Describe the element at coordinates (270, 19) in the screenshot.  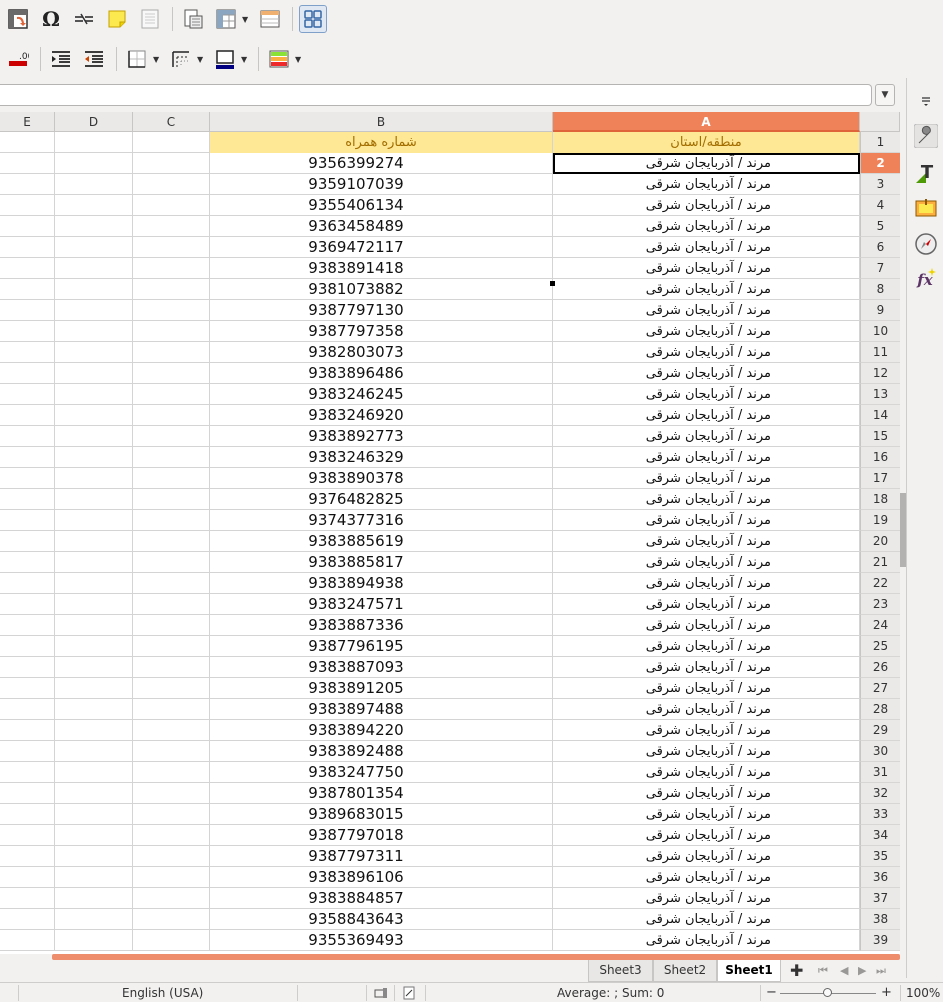
I see `column-header-icon` at that location.